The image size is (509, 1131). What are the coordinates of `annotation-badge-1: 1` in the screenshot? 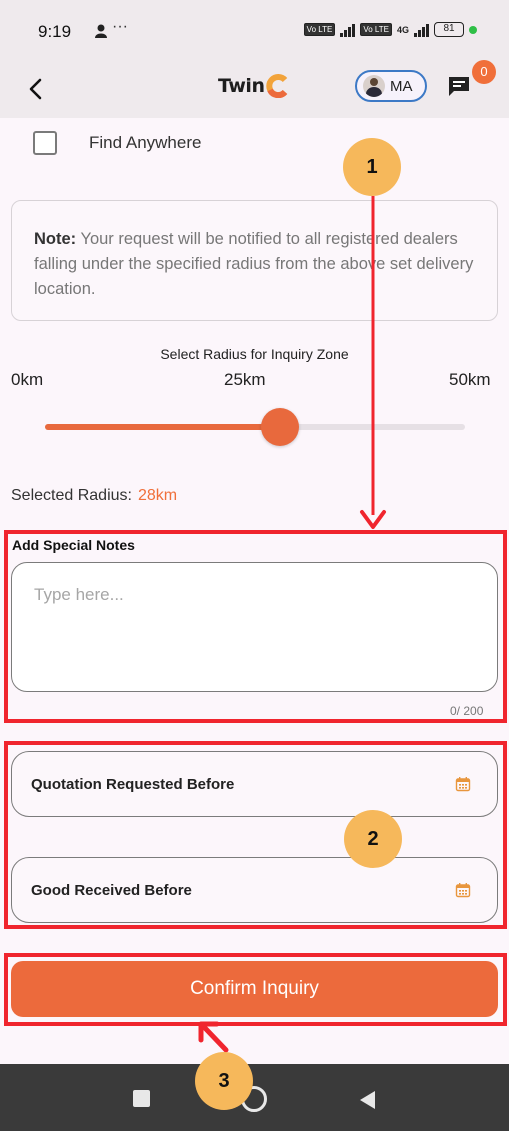 It's located at (372, 167).